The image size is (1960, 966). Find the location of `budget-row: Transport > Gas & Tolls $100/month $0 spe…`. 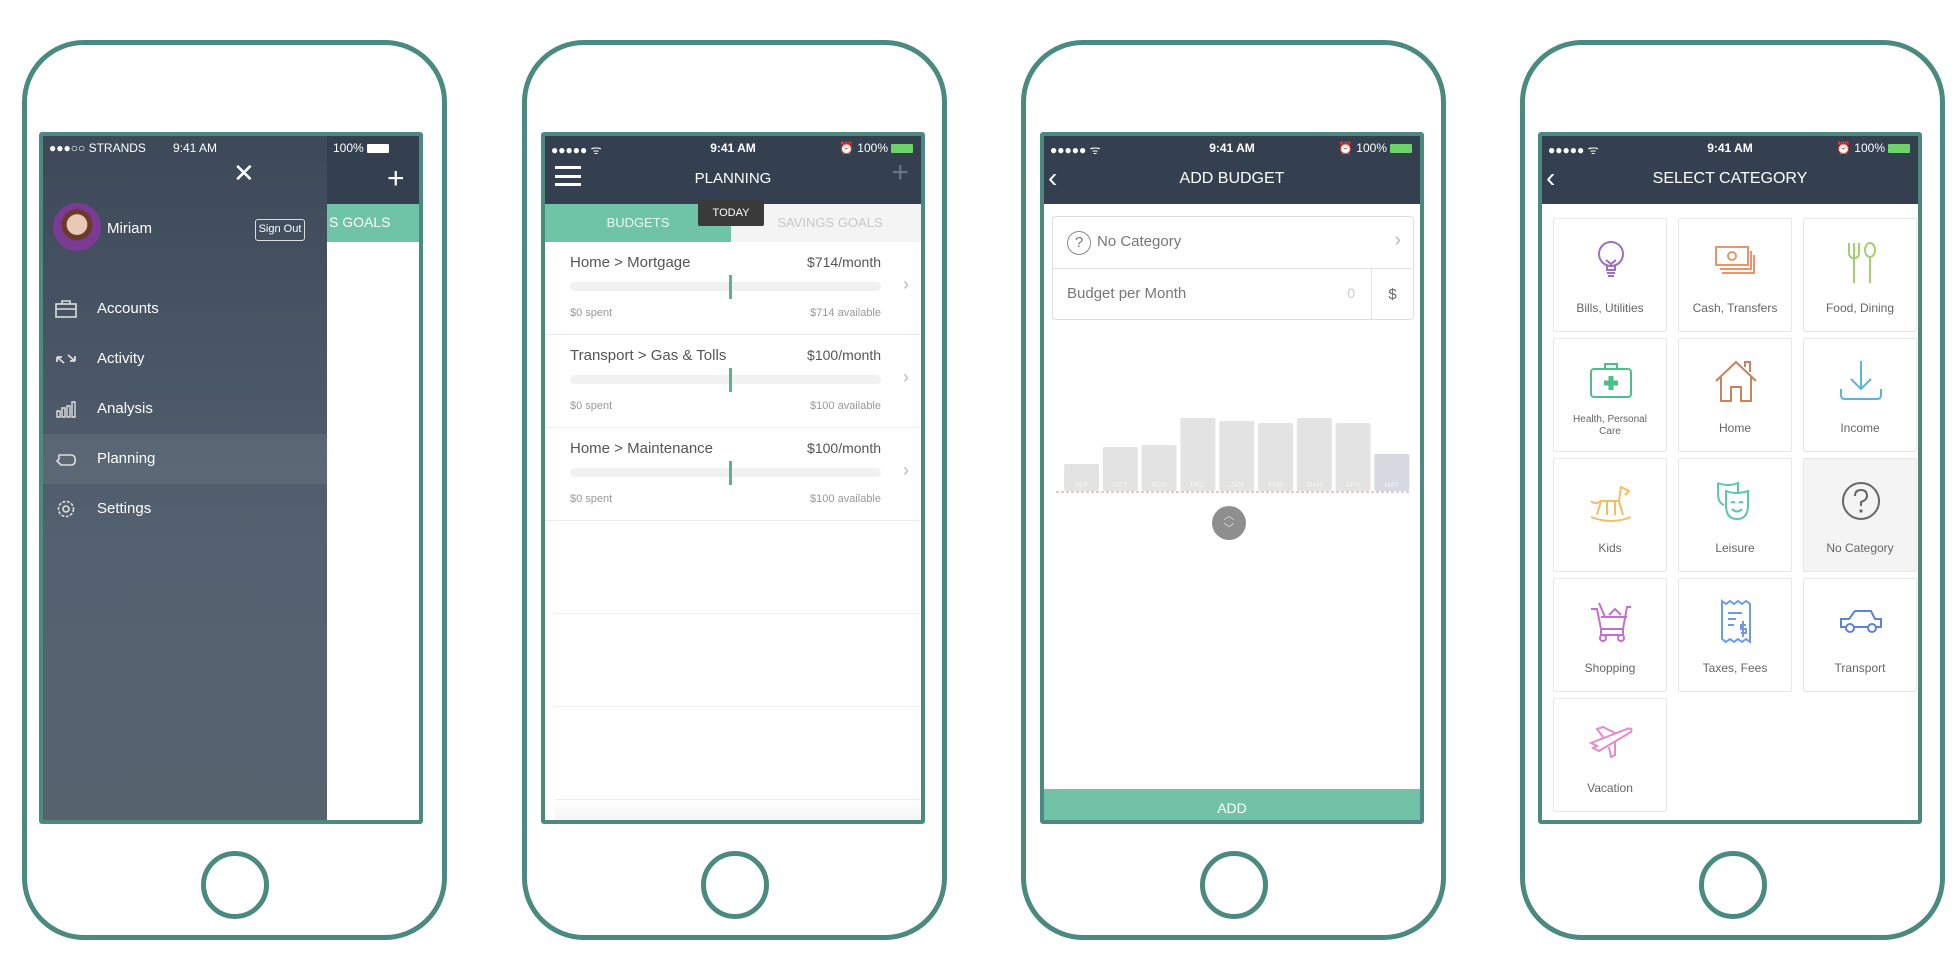

budget-row: Transport > Gas & Tolls $100/month $0 spe… is located at coordinates (733, 381).